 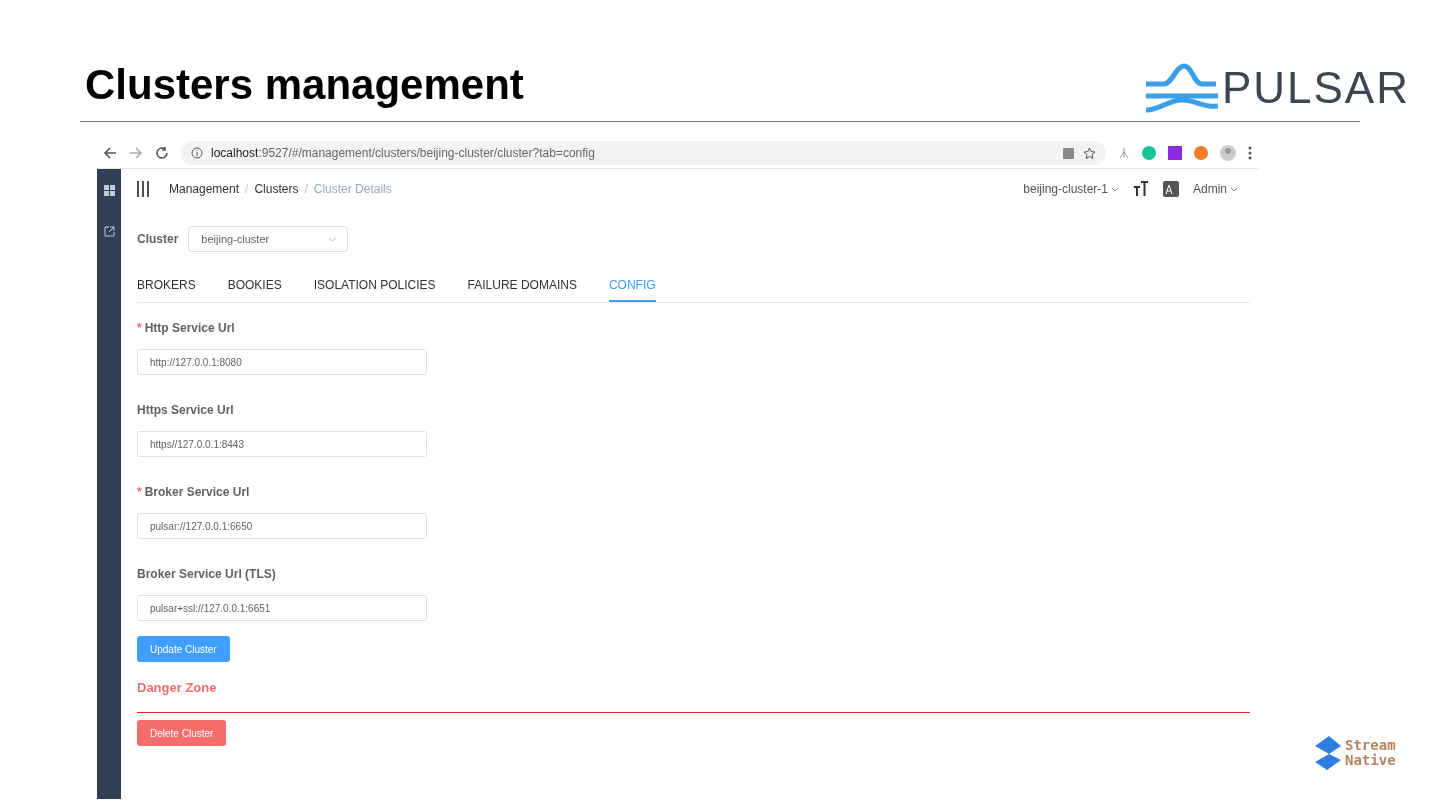 I want to click on user-dropdown: Admin, so click(x=1215, y=189).